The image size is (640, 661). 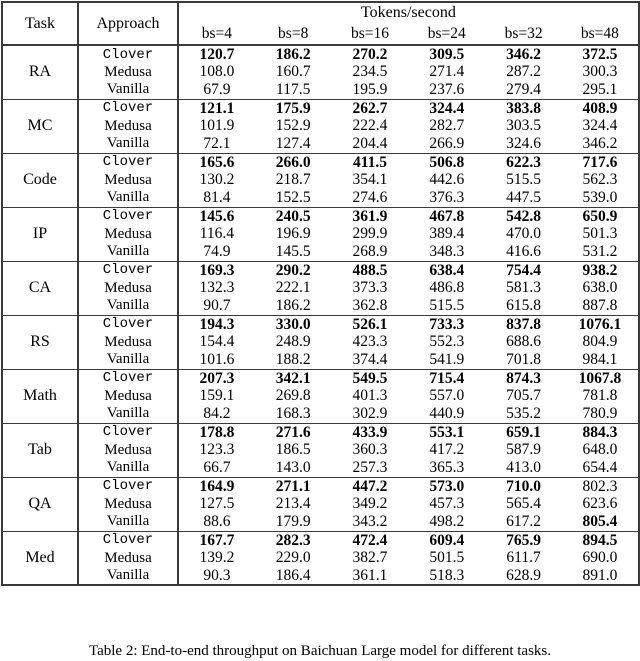 What do you see at coordinates (293, 485) in the screenshot?
I see `value-cell: 271.1` at bounding box center [293, 485].